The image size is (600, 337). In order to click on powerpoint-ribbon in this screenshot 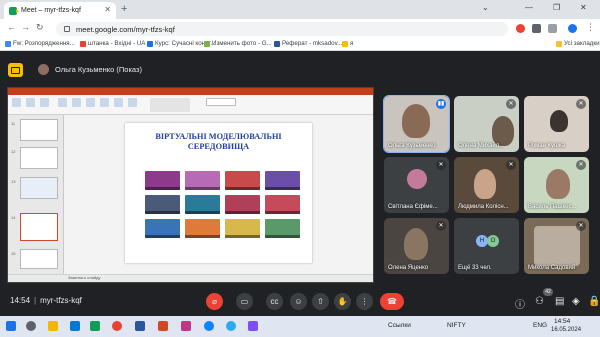, I will do `click(190, 105)`.